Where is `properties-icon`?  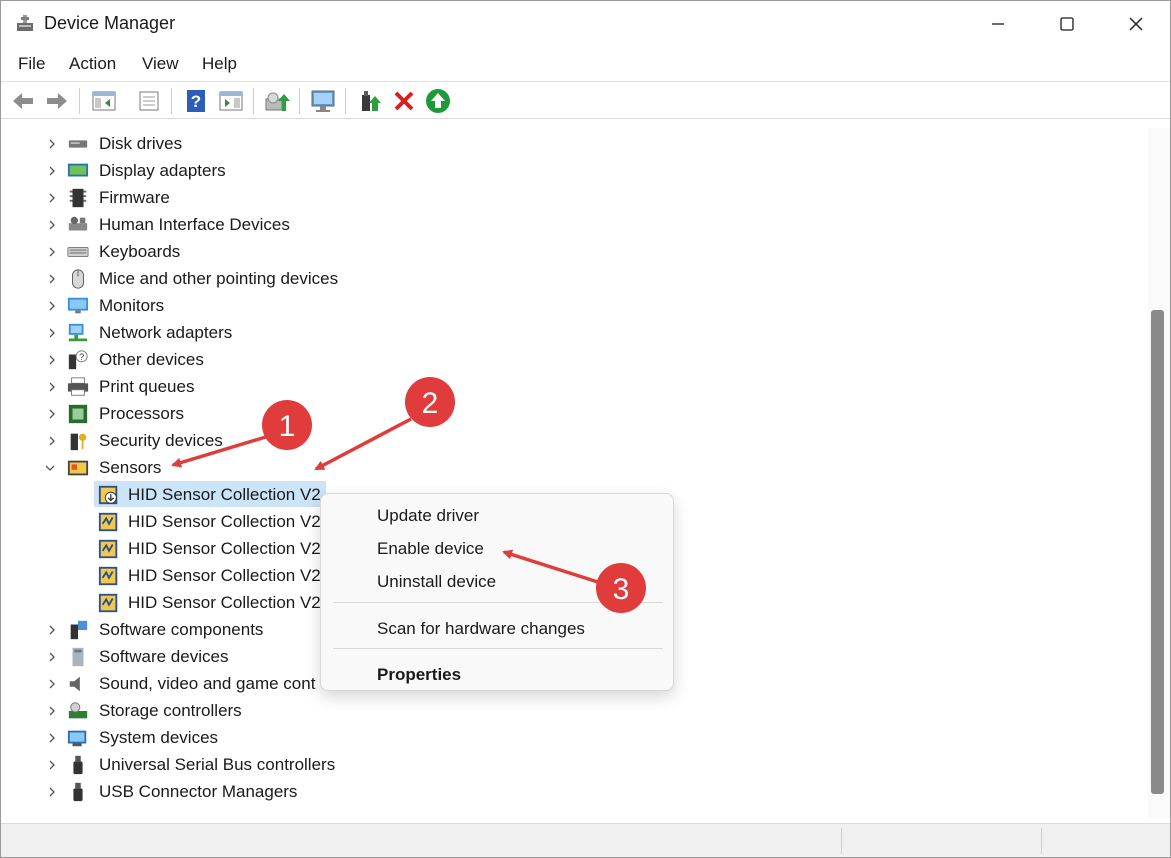 properties-icon is located at coordinates (149, 101).